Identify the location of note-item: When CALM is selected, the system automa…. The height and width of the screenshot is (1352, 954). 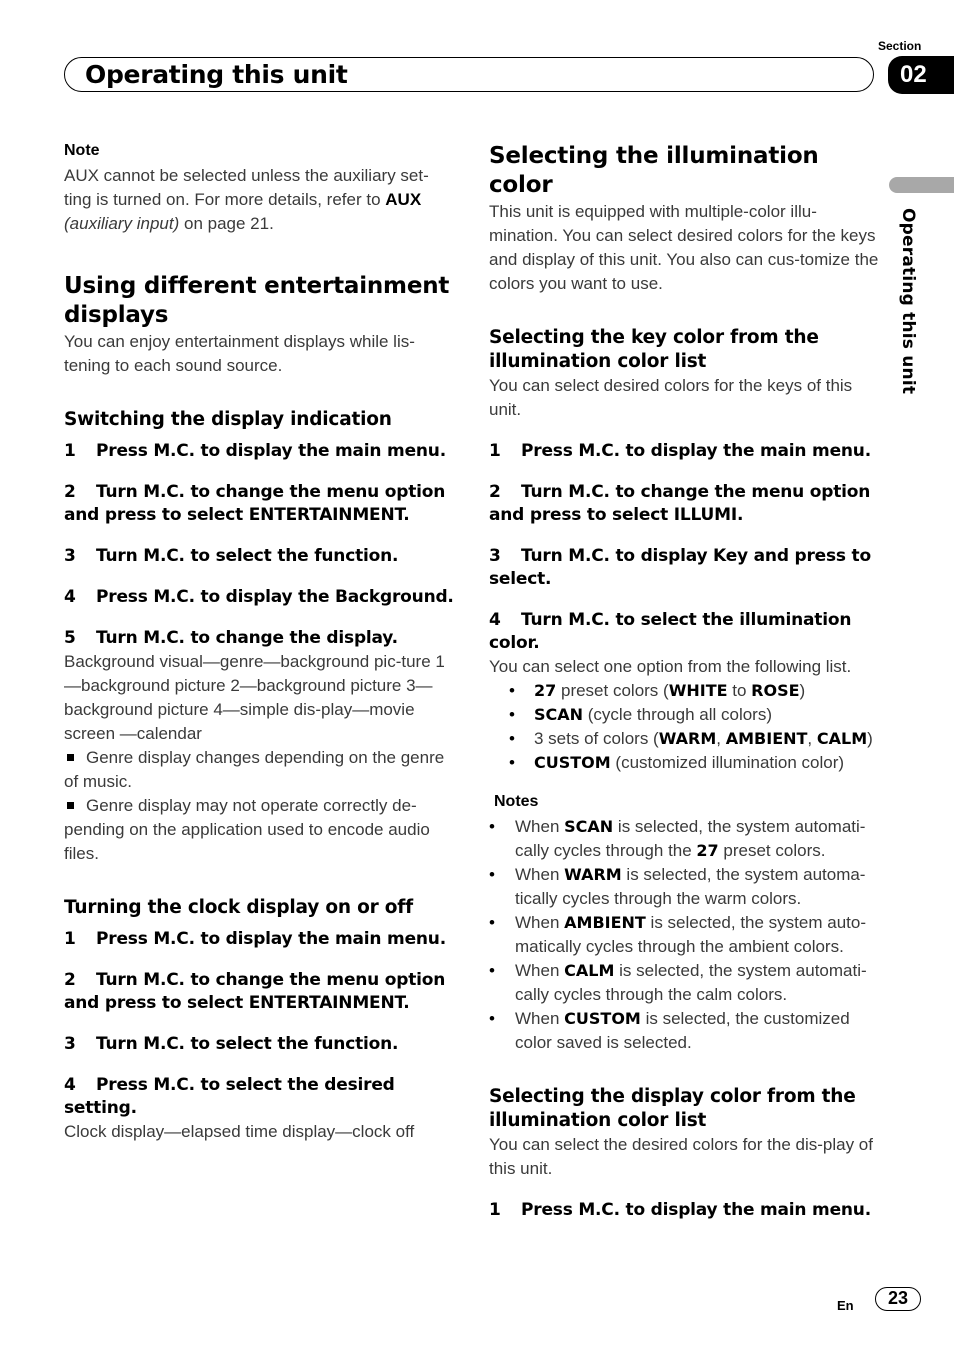
(684, 983).